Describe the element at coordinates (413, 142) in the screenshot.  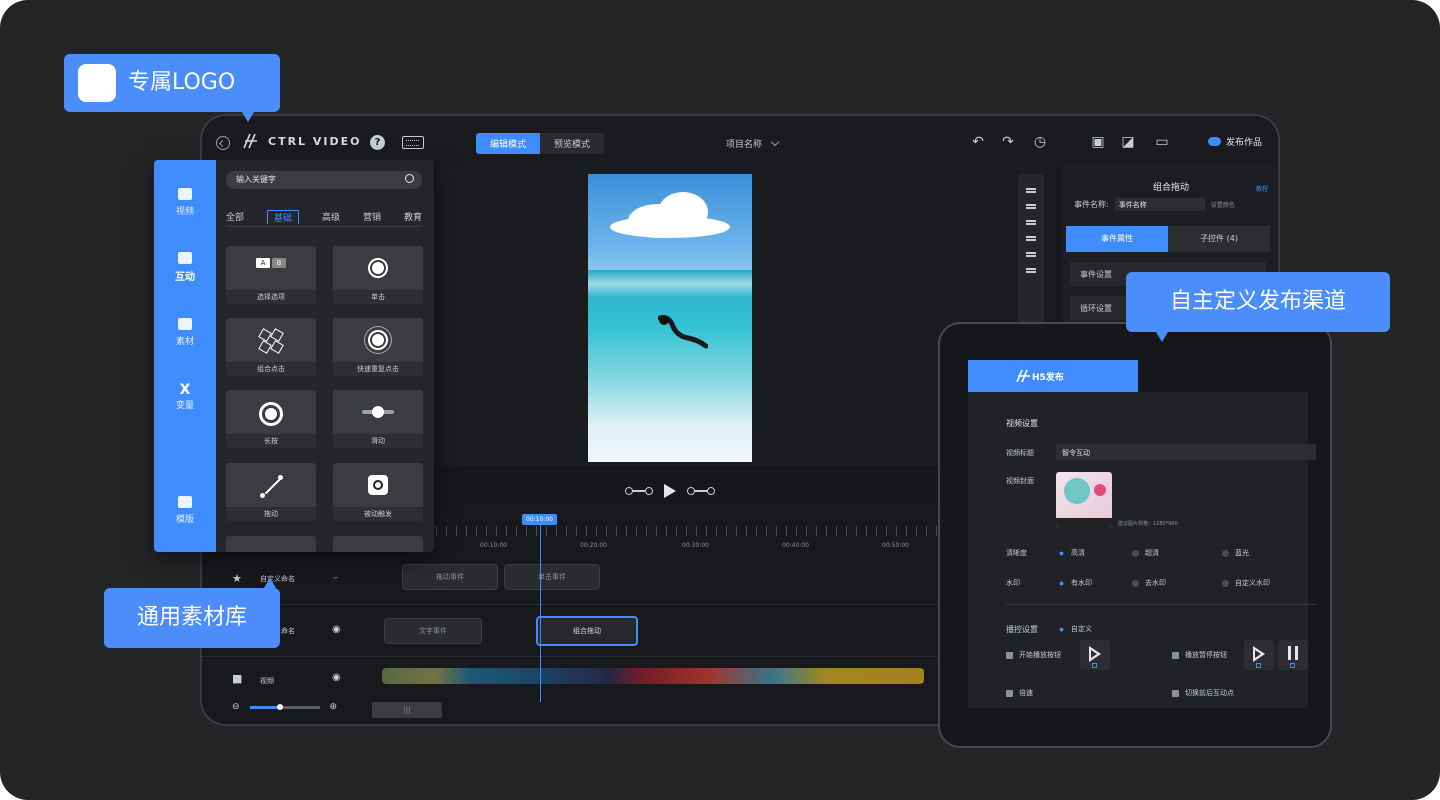
I see `keyboard-icon` at that location.